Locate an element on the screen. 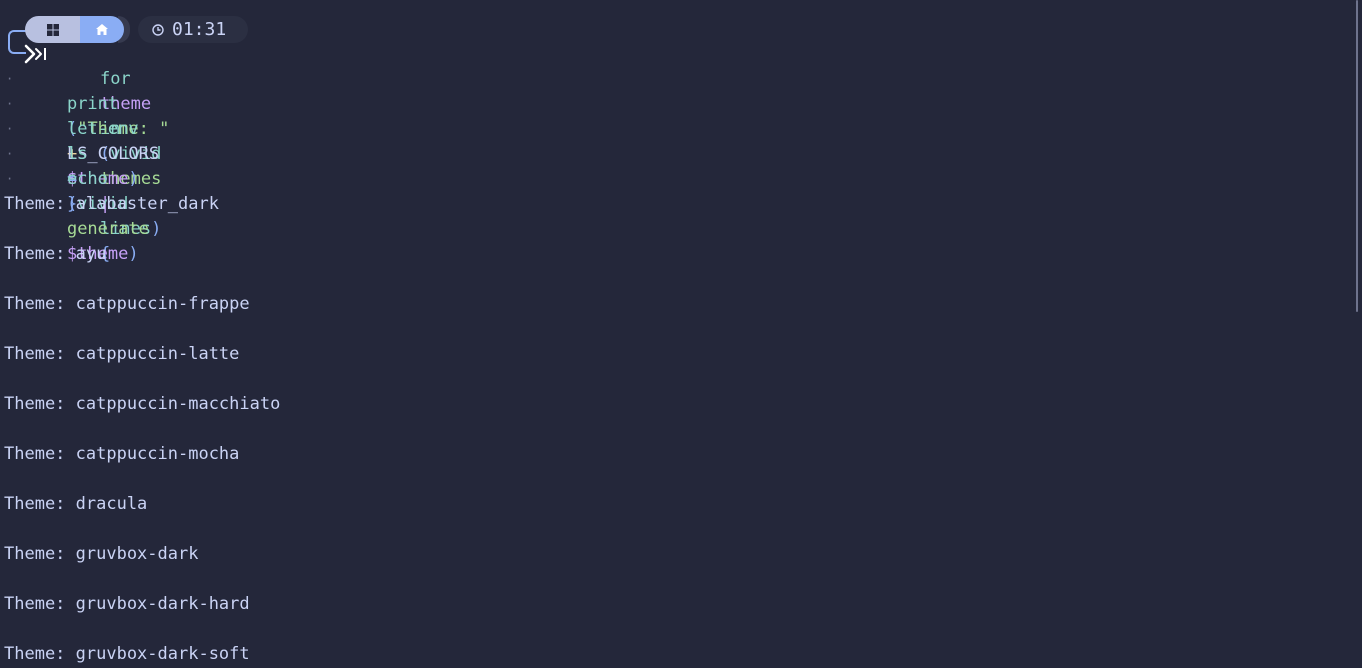  command-line-2: print ("Theme: " + $theme) is located at coordinates (97, 128).